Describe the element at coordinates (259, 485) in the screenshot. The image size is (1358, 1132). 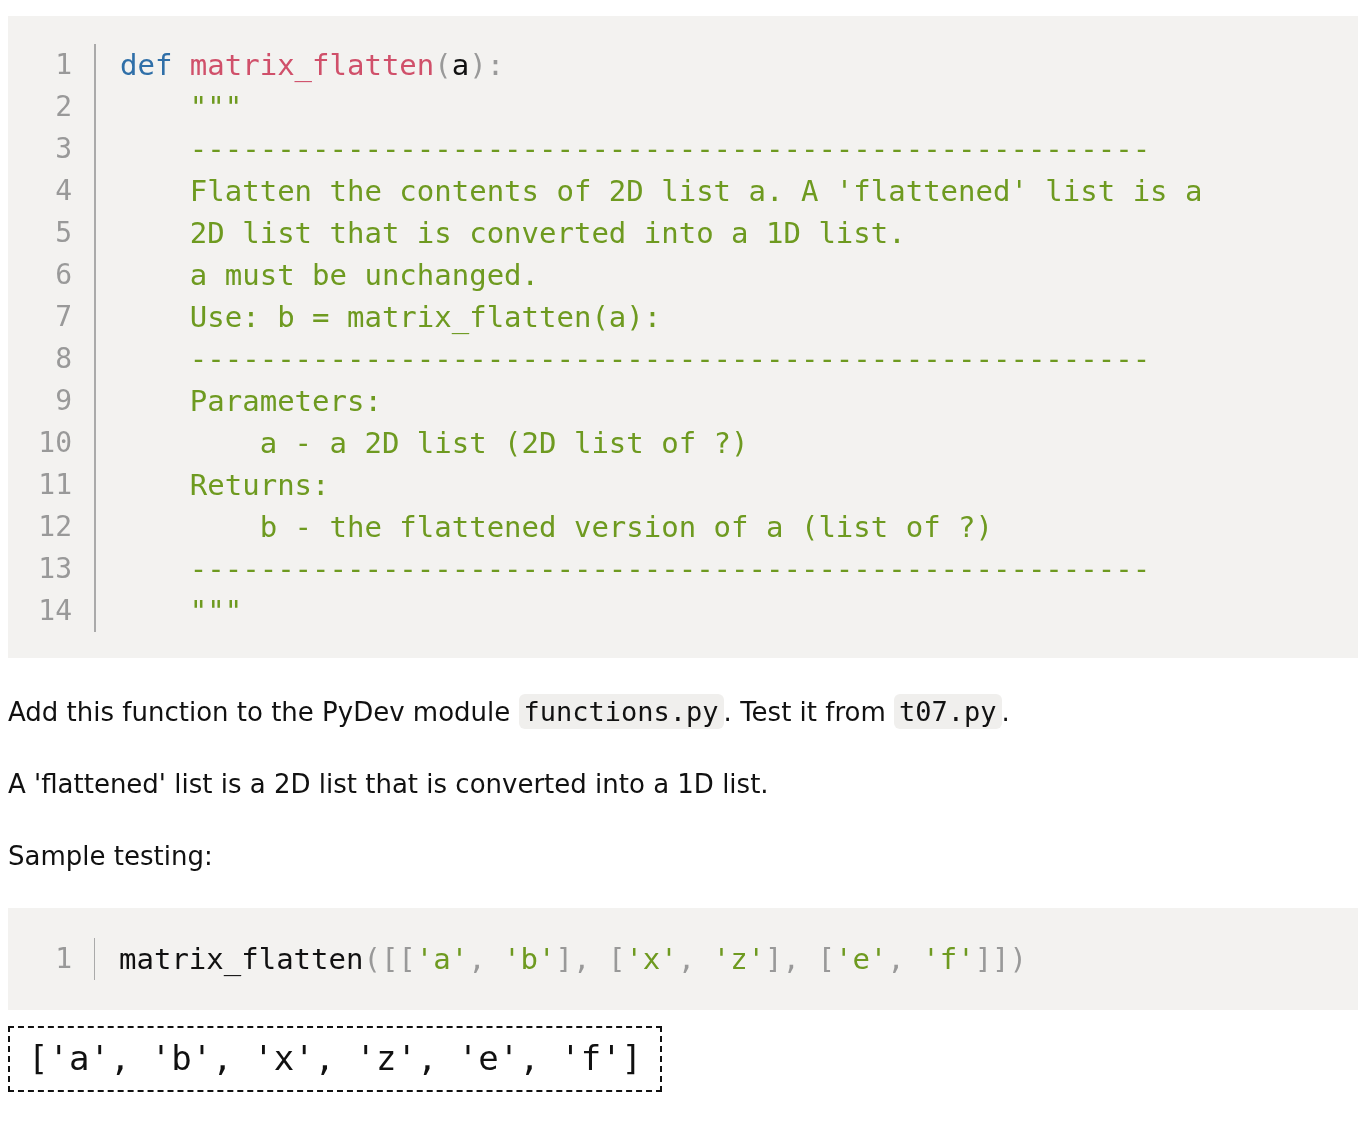
I see `code-line: Returns:` at that location.